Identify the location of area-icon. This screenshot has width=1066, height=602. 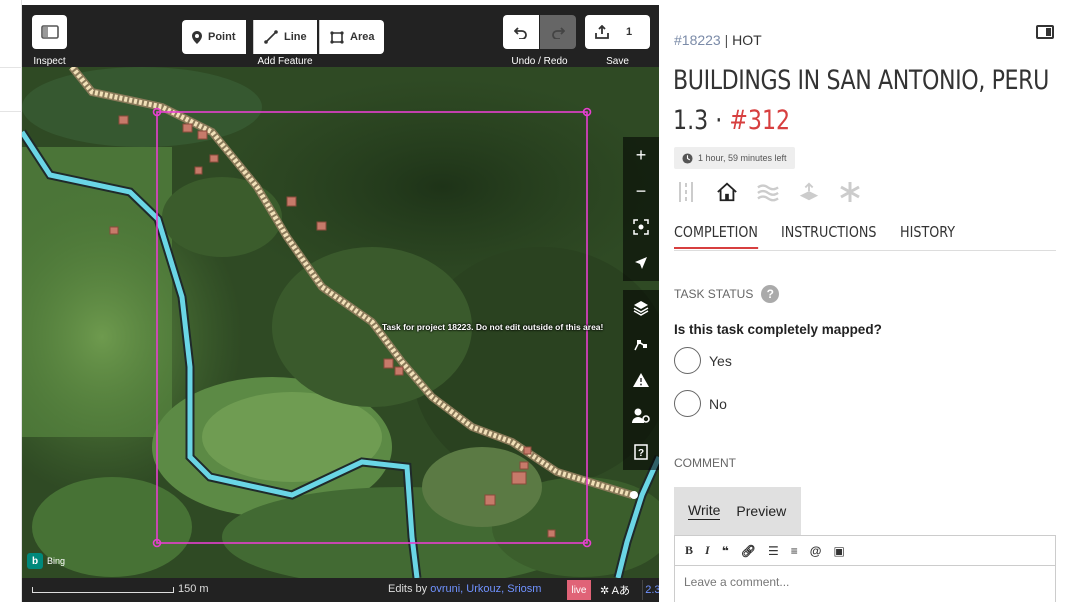
(337, 37).